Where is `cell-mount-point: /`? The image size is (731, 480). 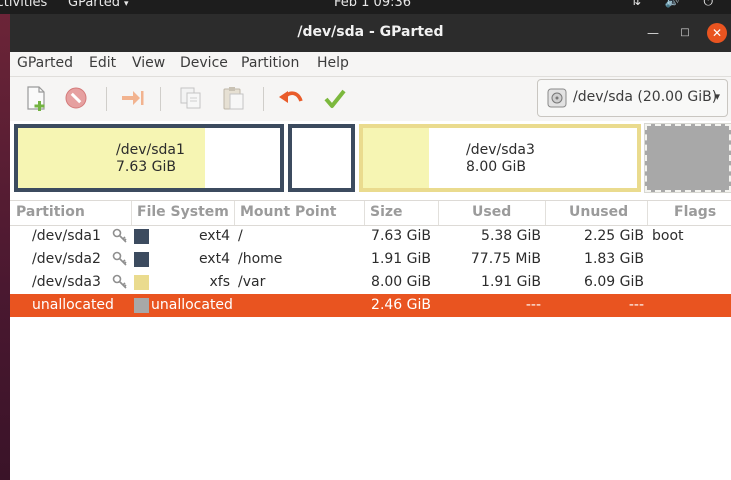 cell-mount-point: / is located at coordinates (240, 236).